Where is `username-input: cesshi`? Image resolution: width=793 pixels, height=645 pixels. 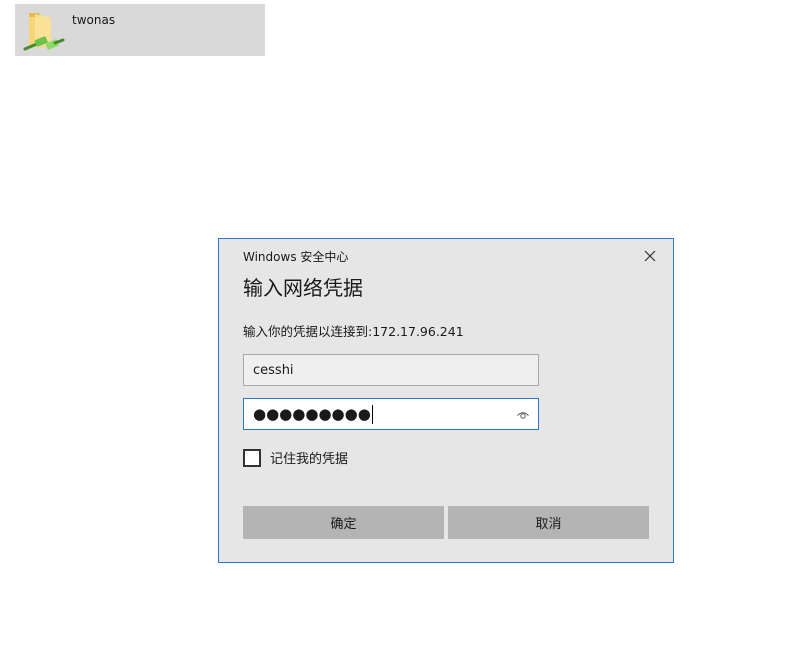
username-input: cesshi is located at coordinates (391, 370).